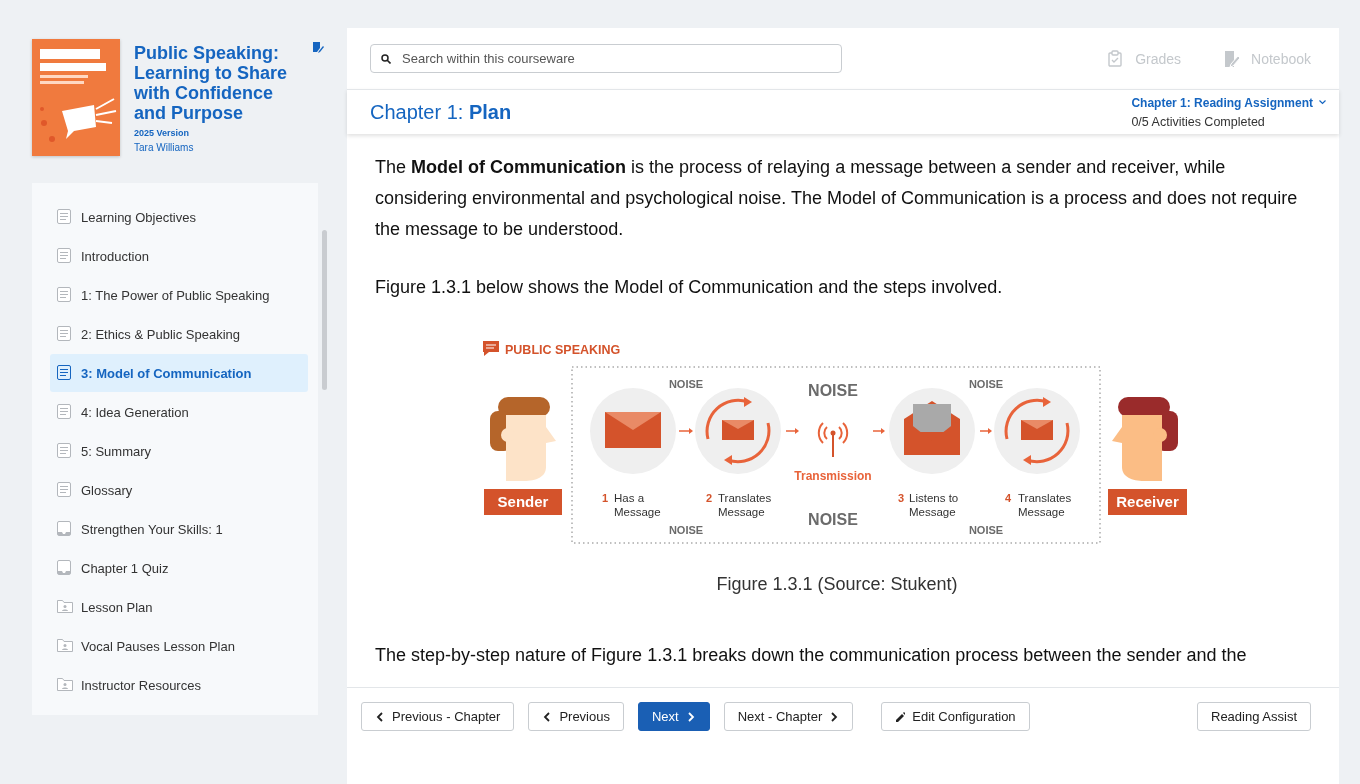 This screenshot has width=1360, height=784. What do you see at coordinates (955, 716) in the screenshot?
I see `edit-button: Edit Configuration` at bounding box center [955, 716].